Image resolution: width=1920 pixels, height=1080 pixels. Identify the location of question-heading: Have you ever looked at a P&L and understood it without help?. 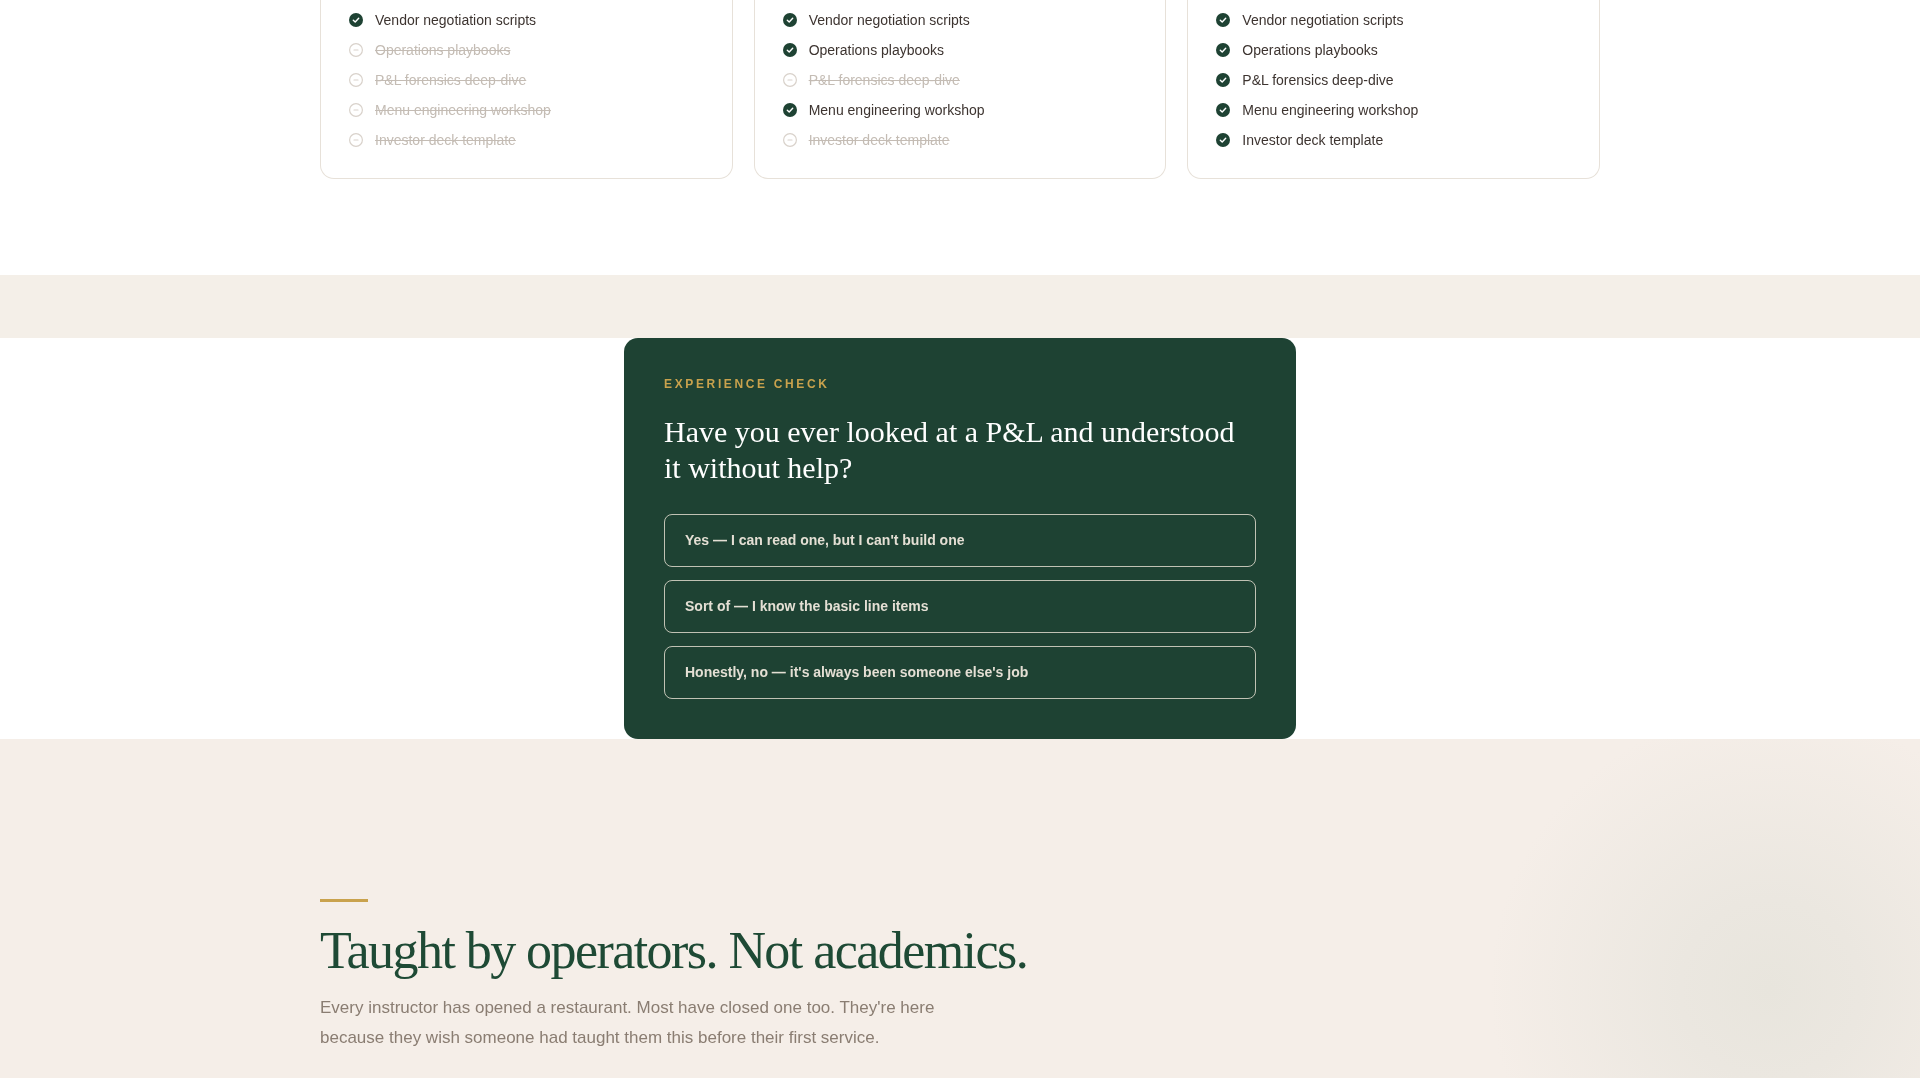
(950, 450).